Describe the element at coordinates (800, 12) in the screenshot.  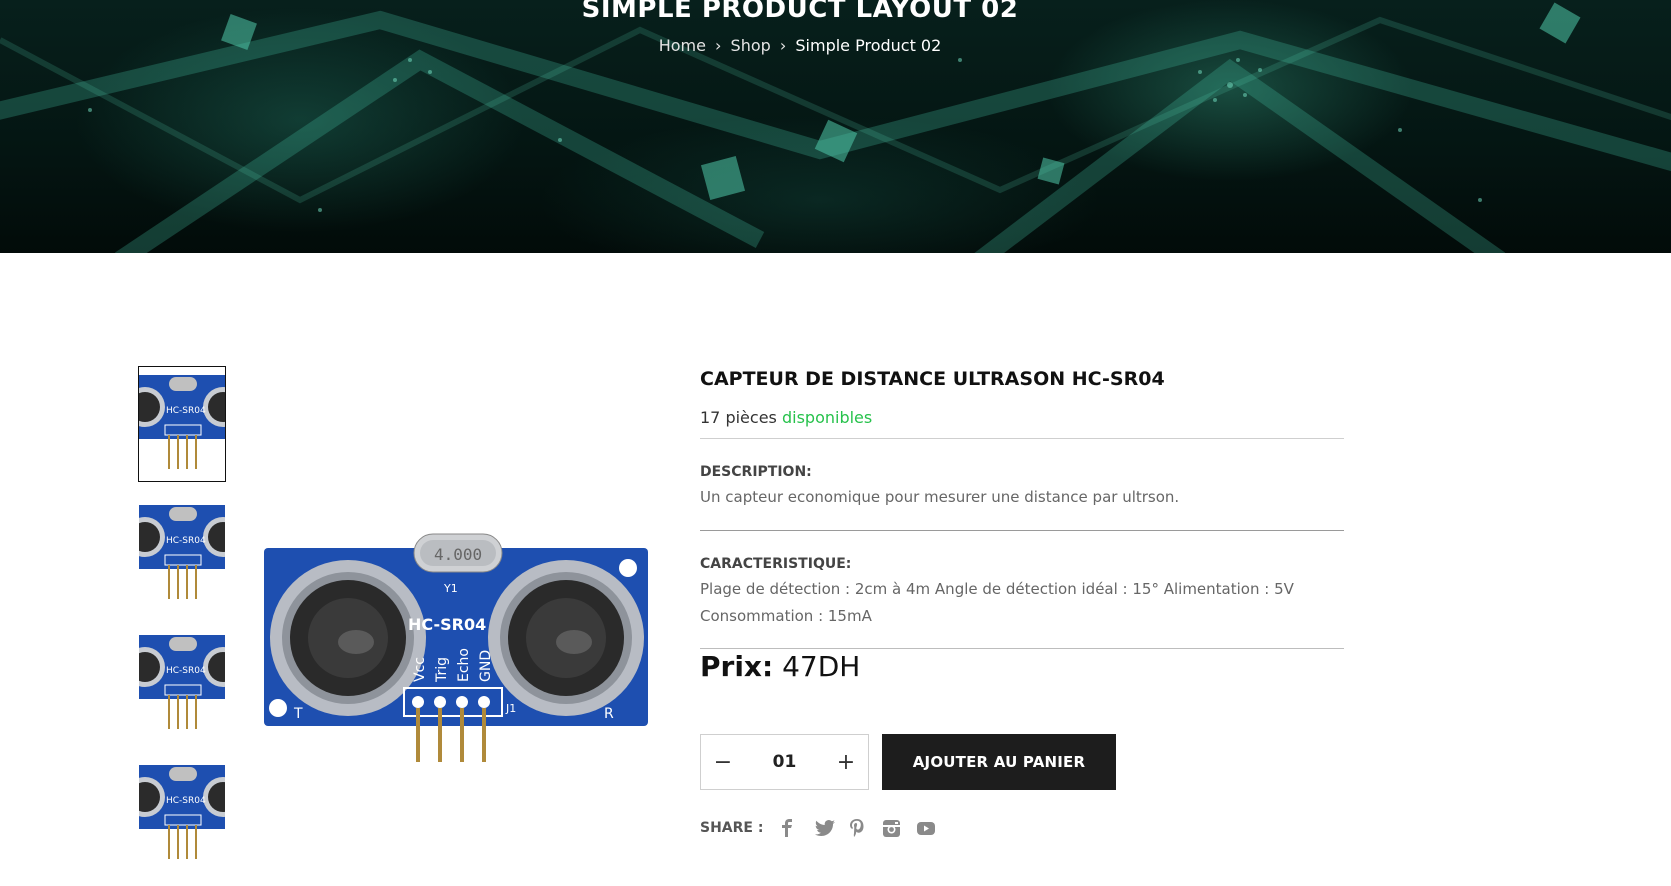
I see `page-title: SIMPLE PRODUCT LAYOUT 02` at that location.